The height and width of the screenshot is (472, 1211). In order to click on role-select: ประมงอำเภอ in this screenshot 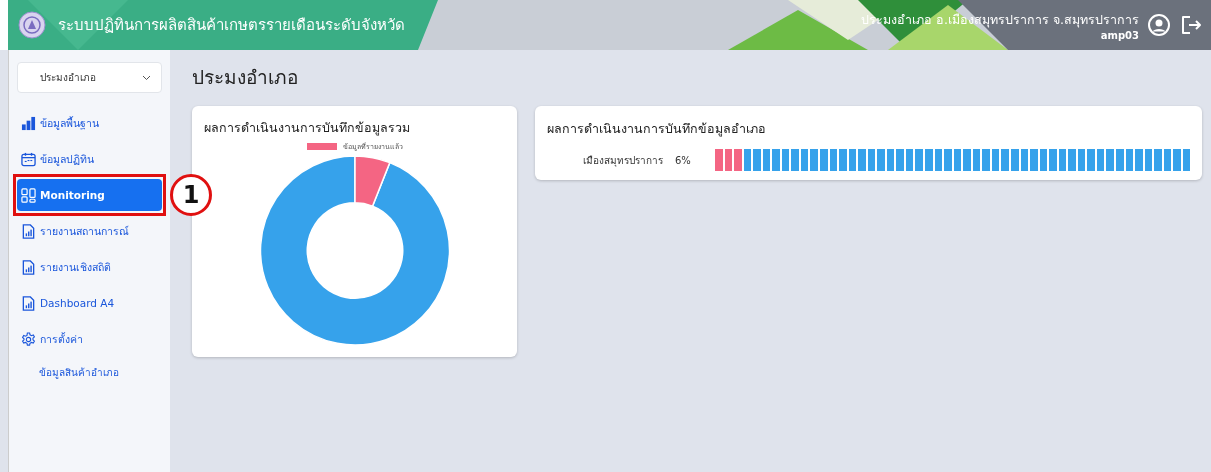, I will do `click(89, 77)`.